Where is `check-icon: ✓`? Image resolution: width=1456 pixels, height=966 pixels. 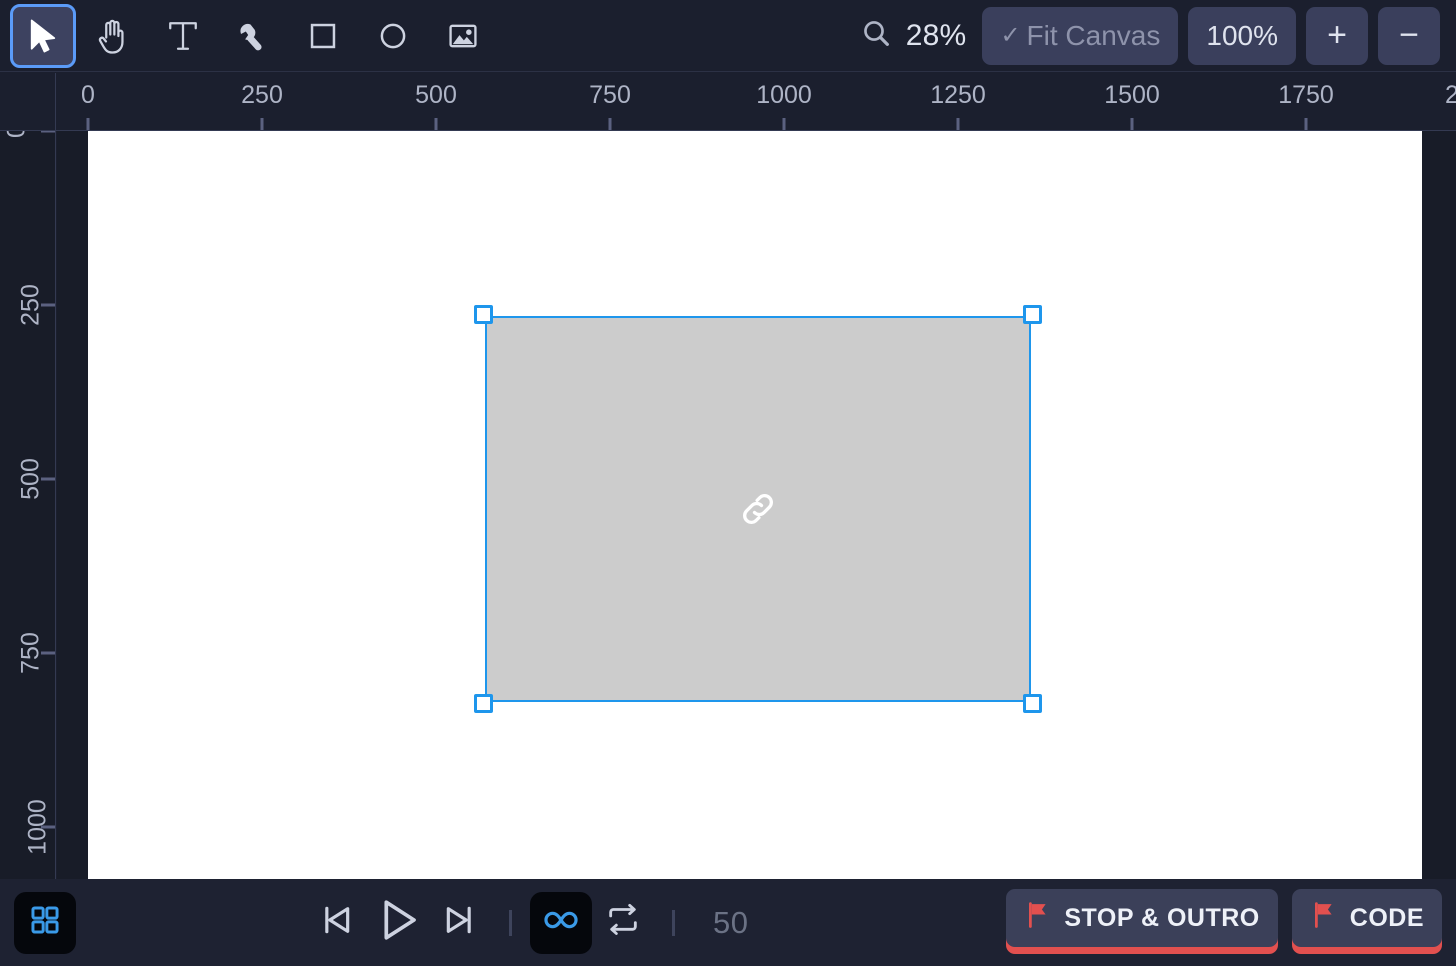 check-icon: ✓ is located at coordinates (1010, 35).